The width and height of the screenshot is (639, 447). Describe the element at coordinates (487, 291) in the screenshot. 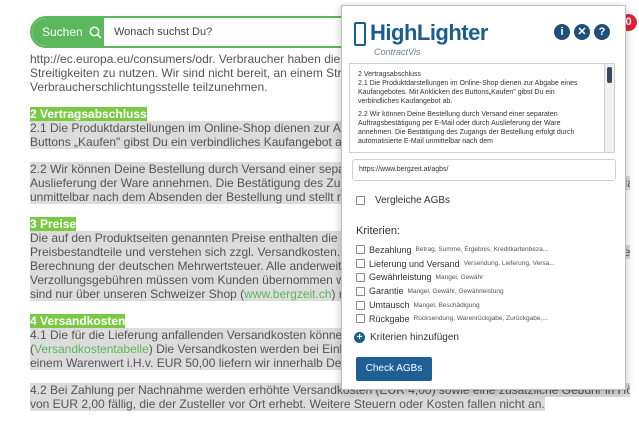

I see `criteria-item: Garantie Mangel, Gewähr, Gewährleistung` at that location.